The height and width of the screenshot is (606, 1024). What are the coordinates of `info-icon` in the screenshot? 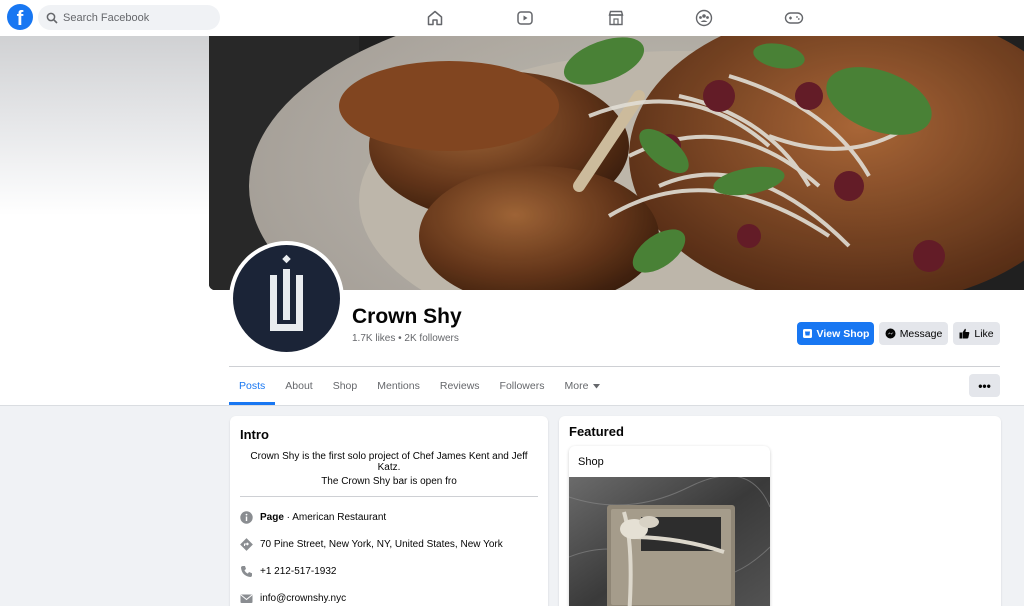 It's located at (246, 517).